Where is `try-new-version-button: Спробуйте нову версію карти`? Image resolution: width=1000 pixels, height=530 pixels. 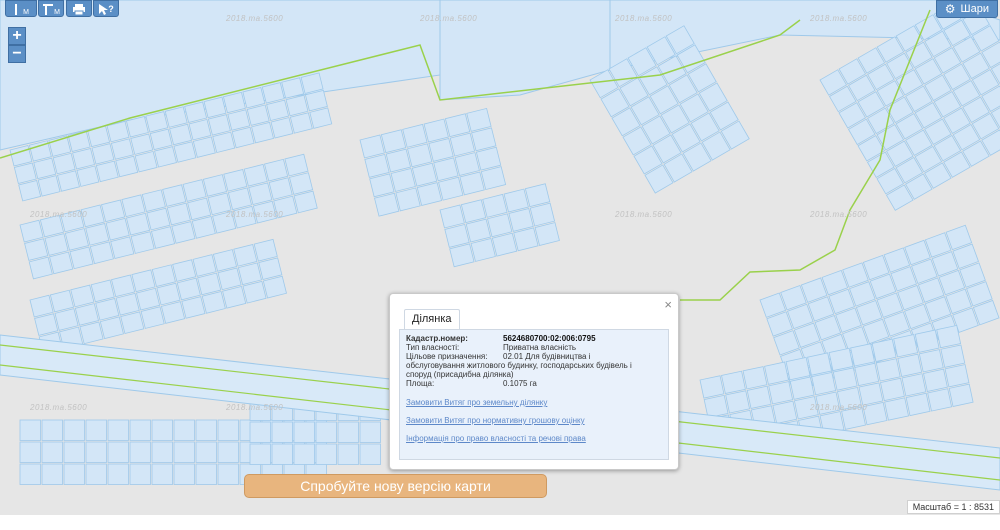
try-new-version-button: Спробуйте нову версію карти is located at coordinates (395, 486).